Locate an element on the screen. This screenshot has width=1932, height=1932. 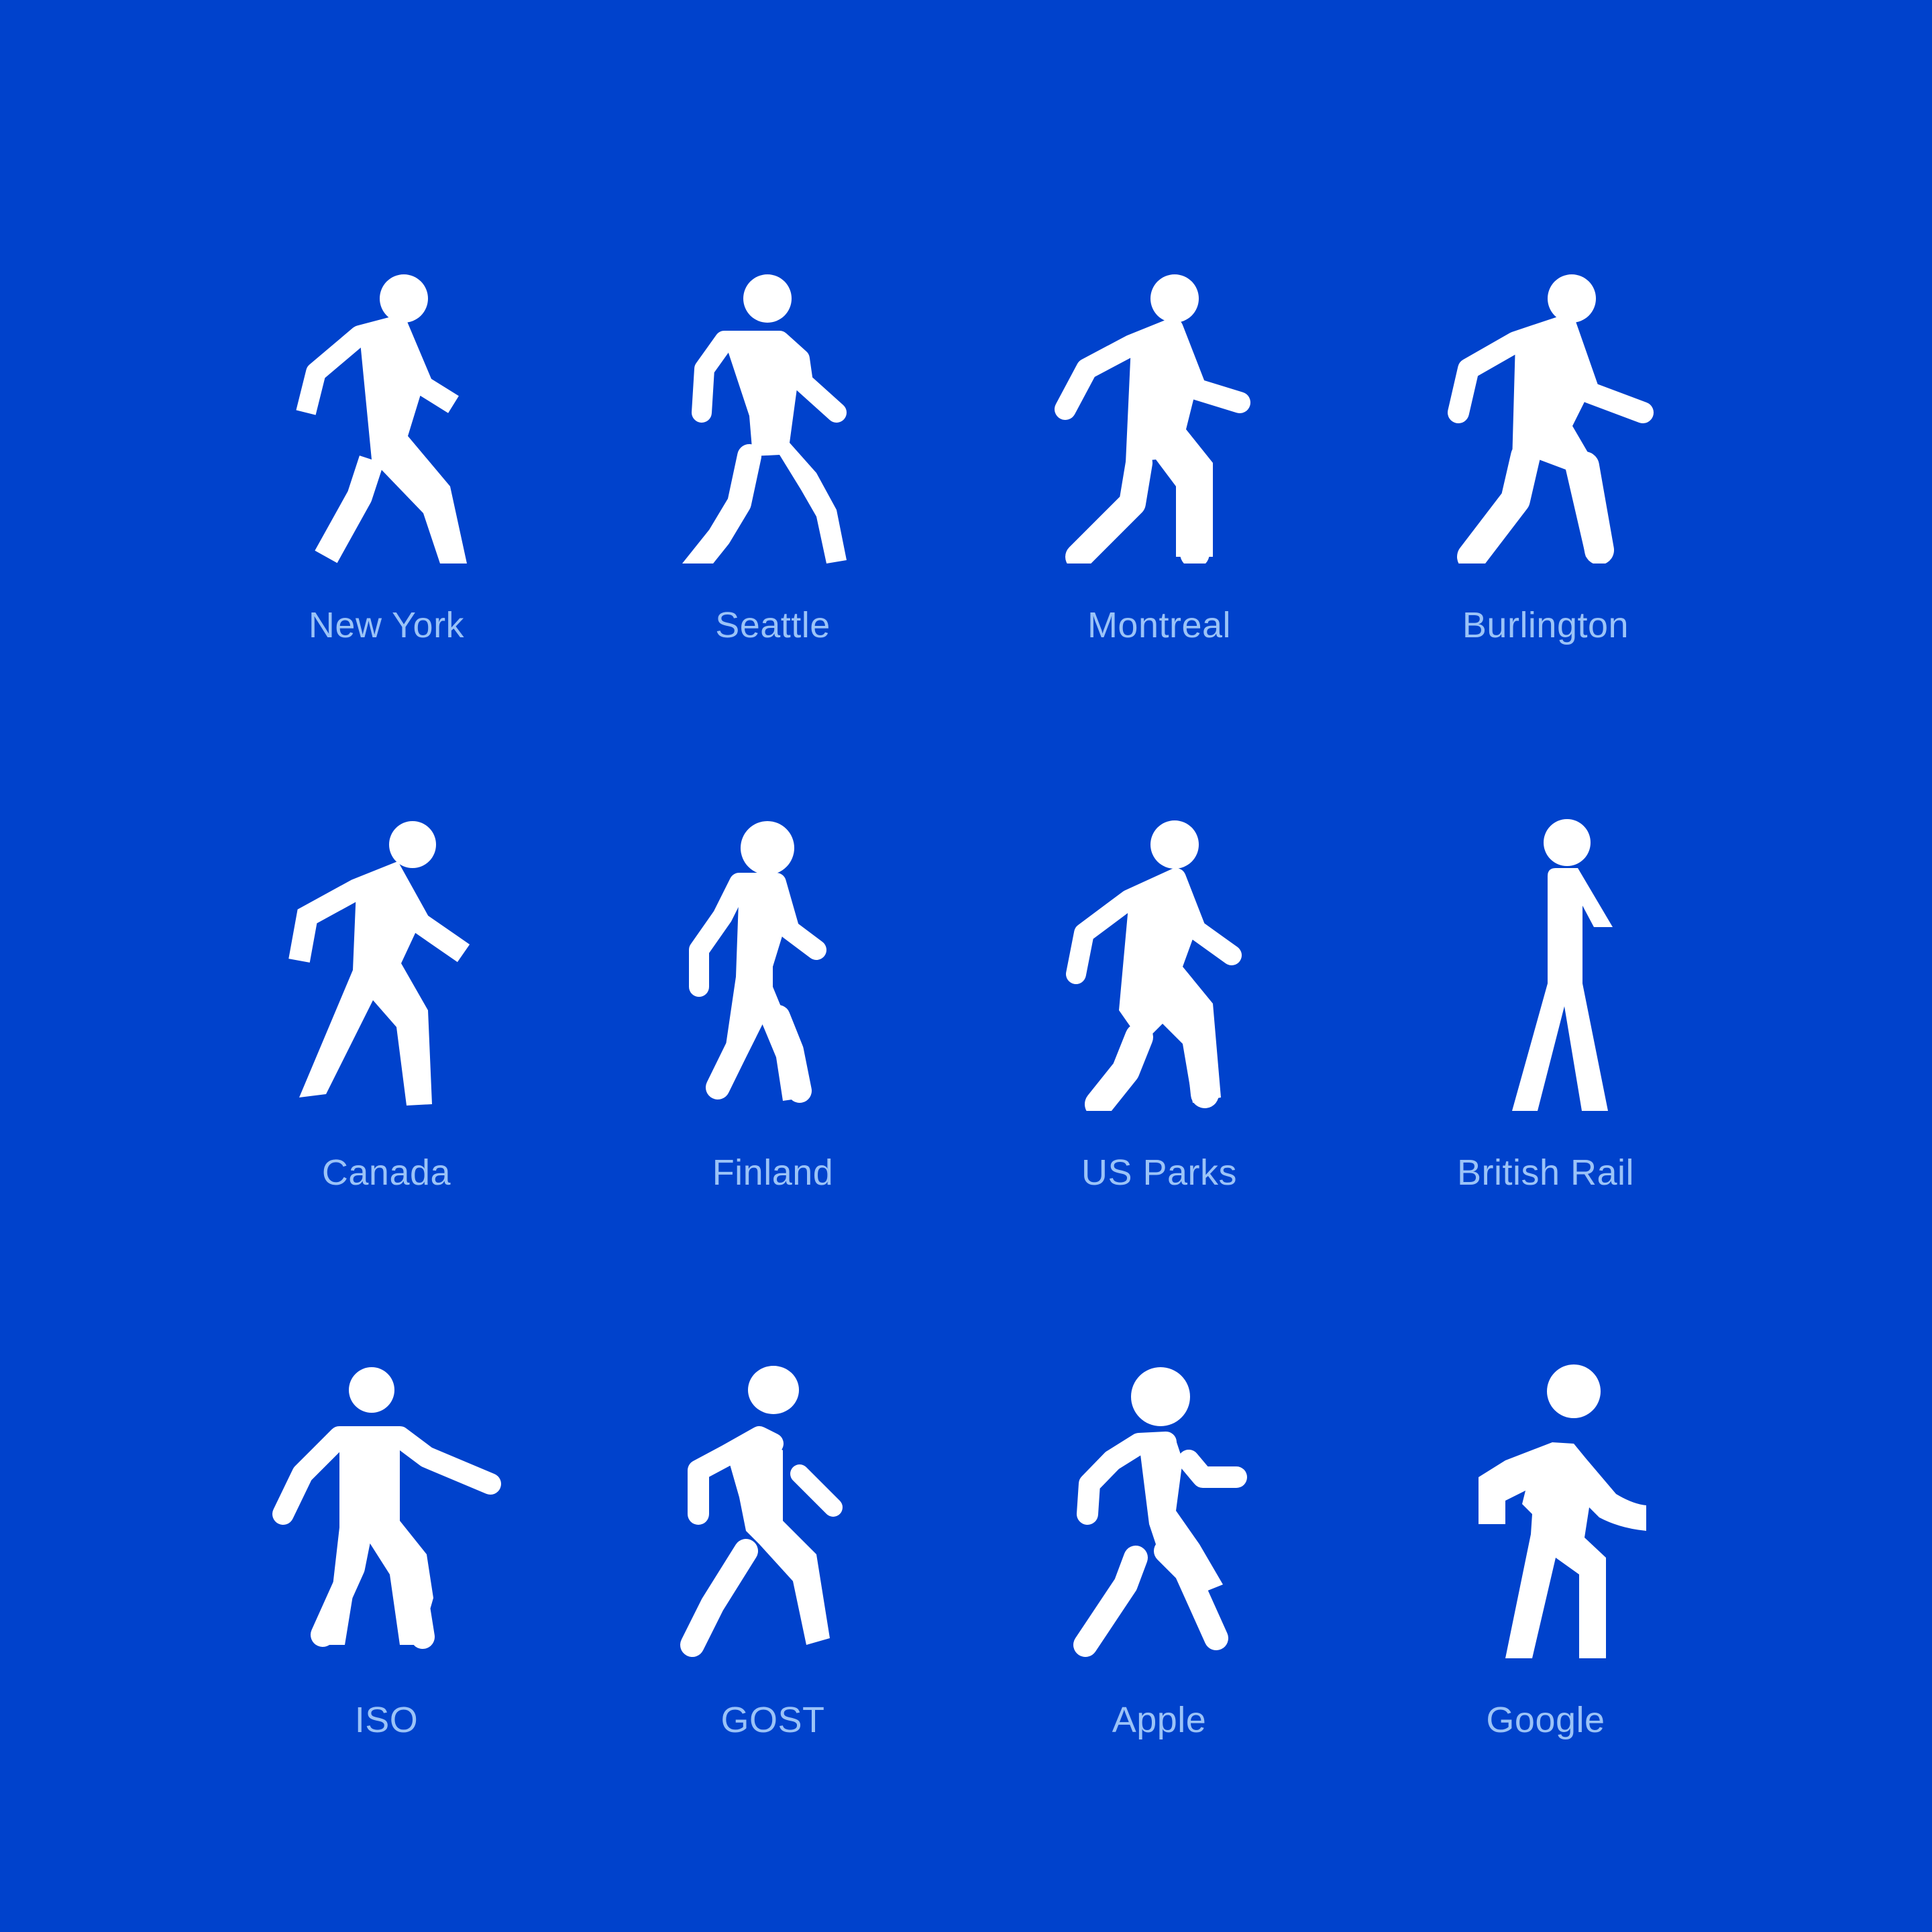
label-british-rail: British Rail is located at coordinates (1545, 1172).